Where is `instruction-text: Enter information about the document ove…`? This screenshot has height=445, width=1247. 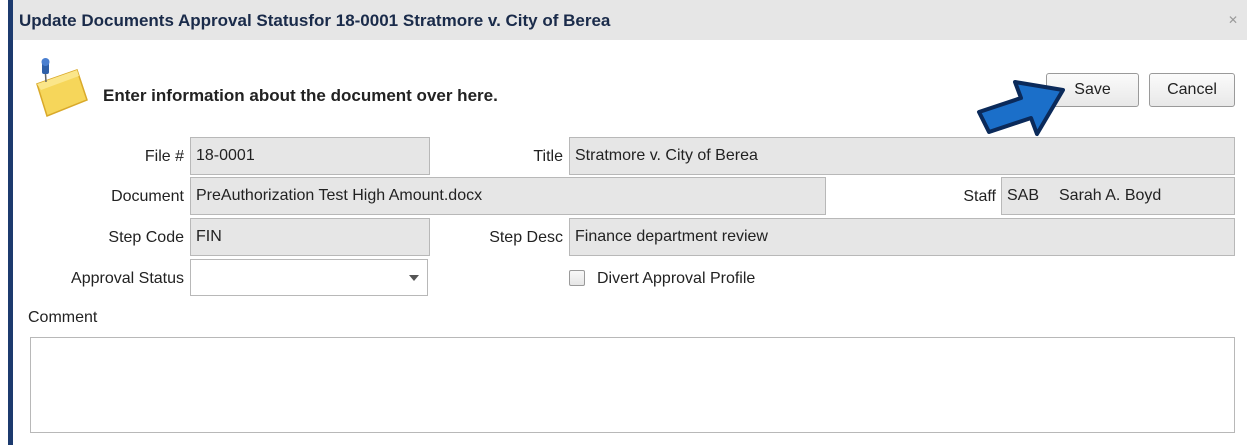 instruction-text: Enter information about the document ove… is located at coordinates (300, 95).